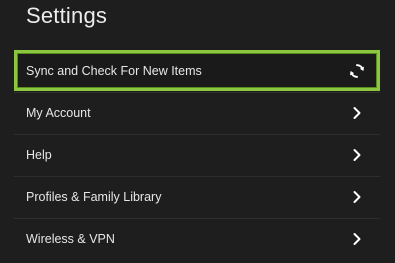 The height and width of the screenshot is (263, 395). I want to click on menu-item-help: Help, so click(197, 154).